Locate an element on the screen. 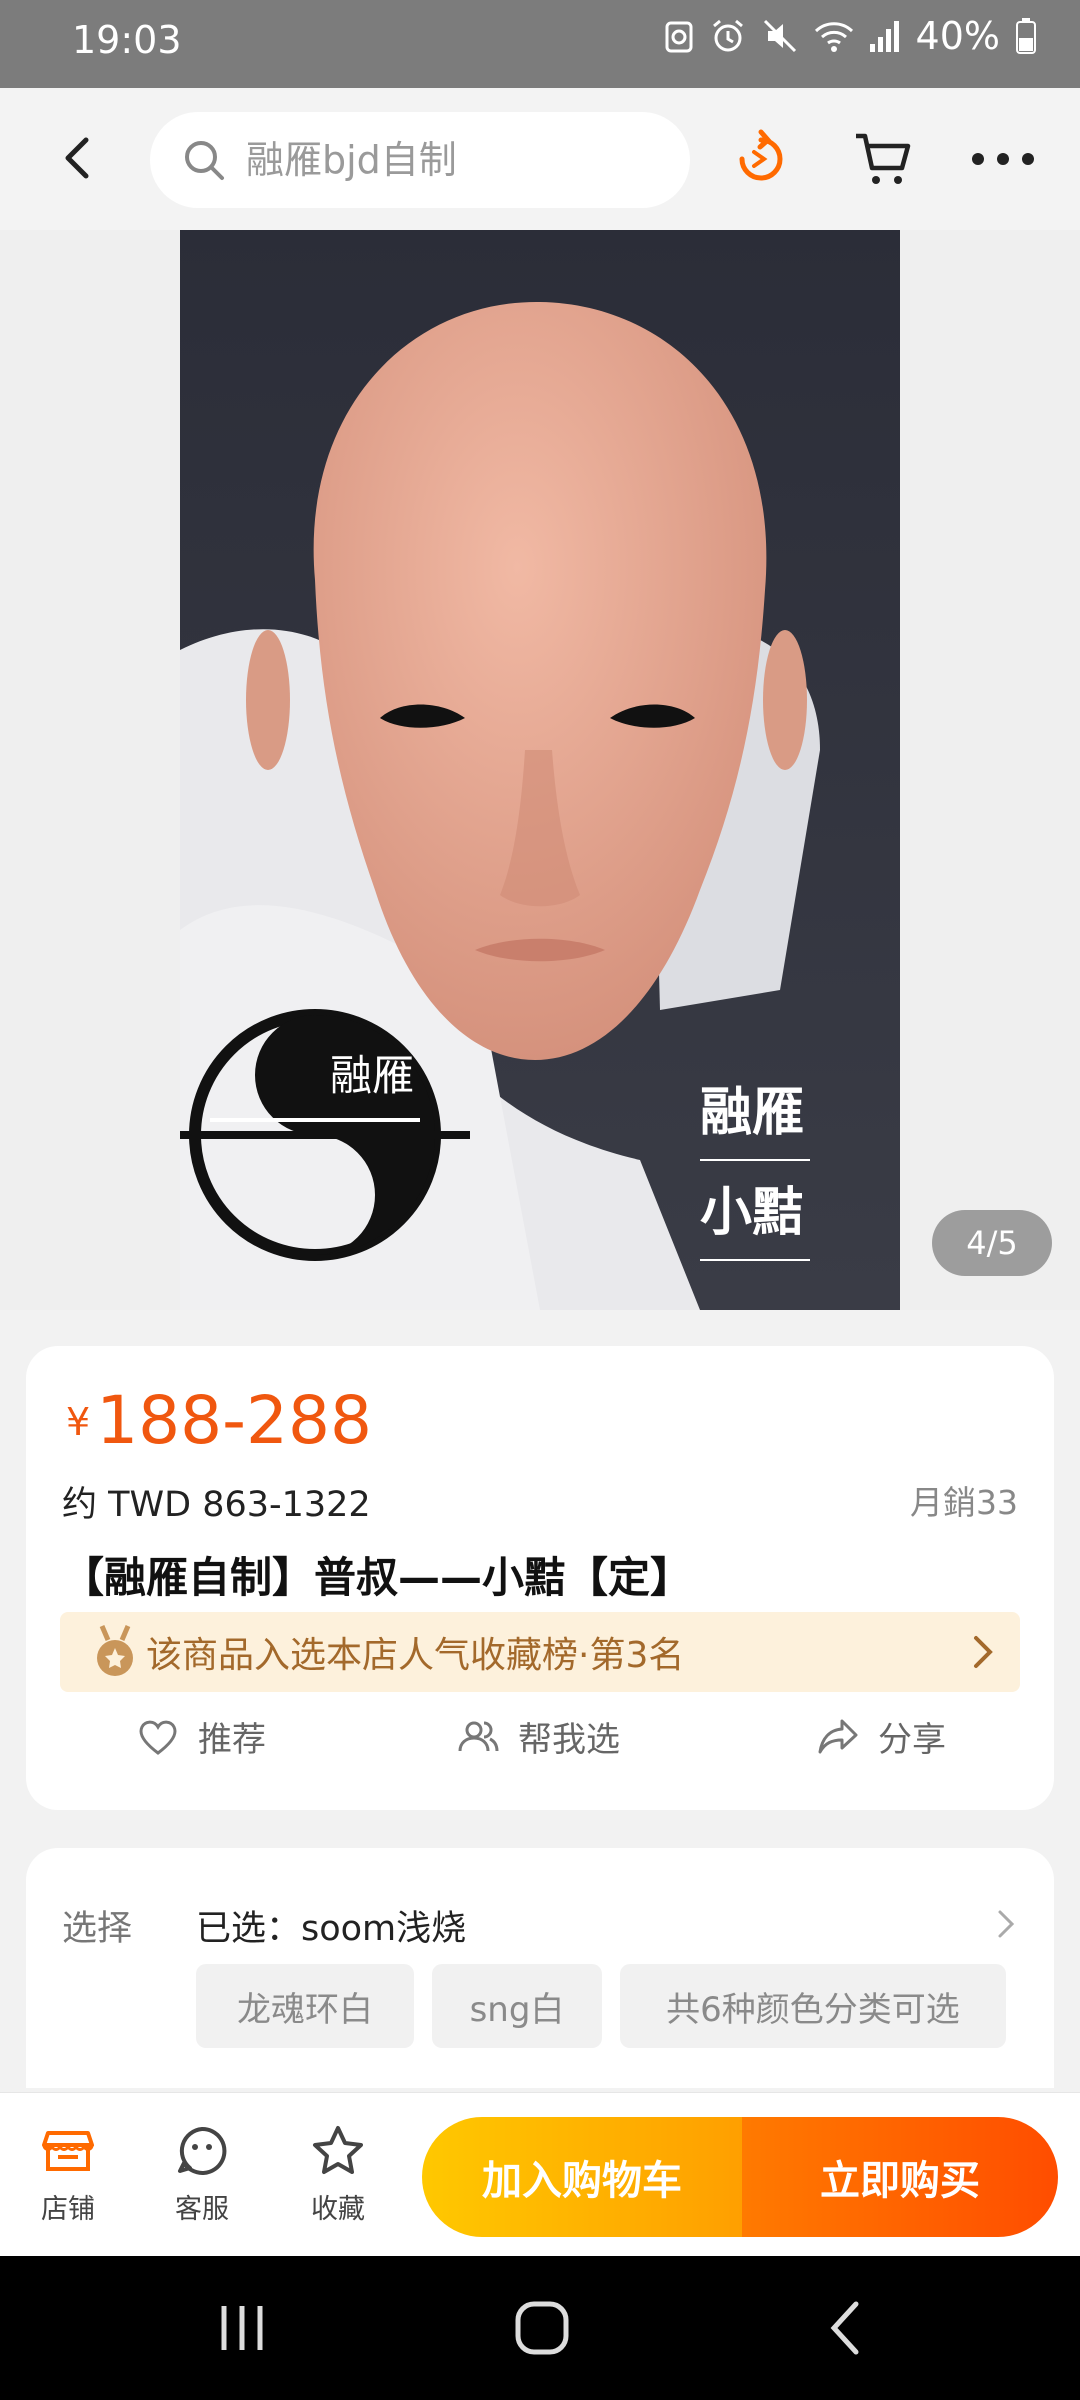 This screenshot has height=2400, width=1080. shop-label: 店铺 is located at coordinates (68, 2209).